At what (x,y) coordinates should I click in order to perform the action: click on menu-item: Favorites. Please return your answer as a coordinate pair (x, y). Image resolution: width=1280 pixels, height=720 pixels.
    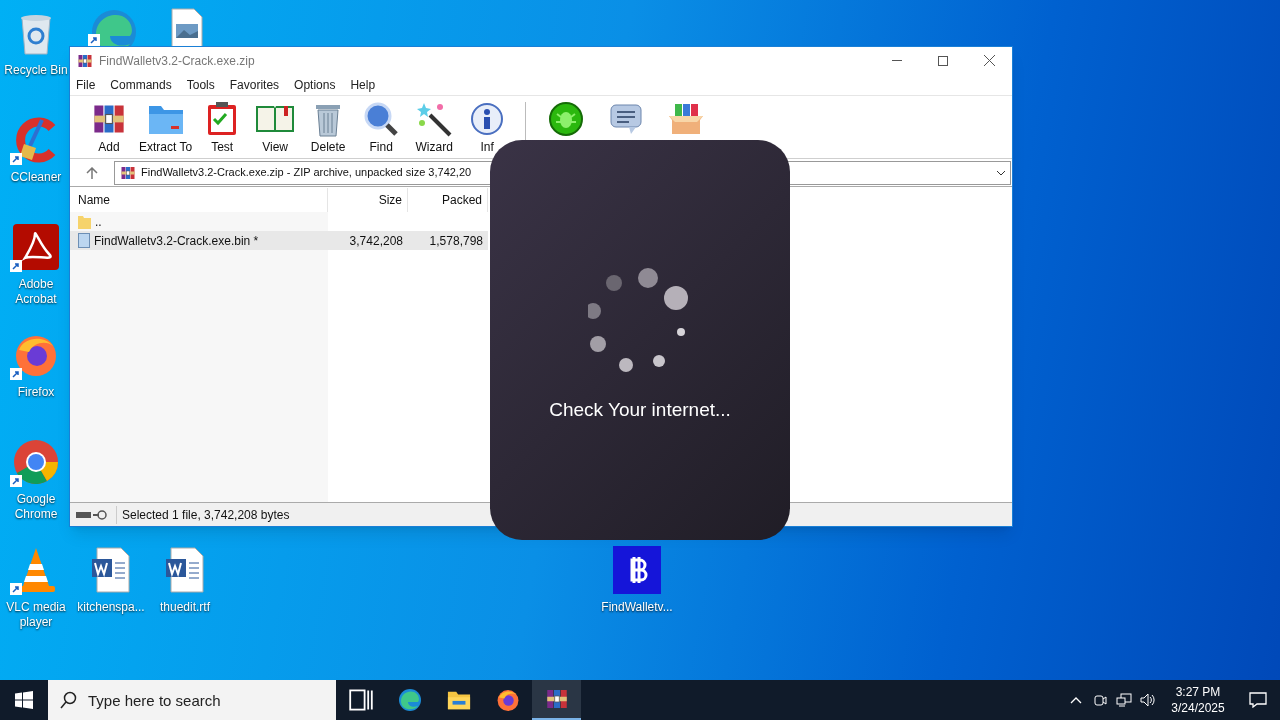
    Looking at the image, I should click on (254, 84).